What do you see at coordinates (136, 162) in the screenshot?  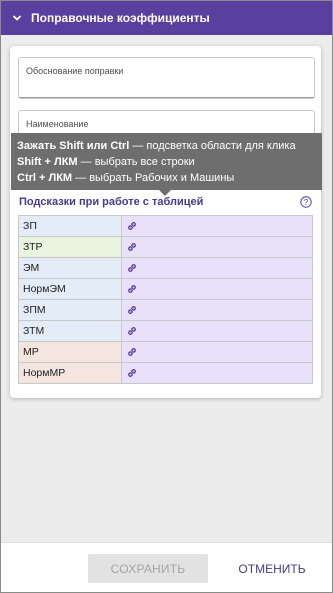 I see `tooltip-text: — выбрать все строки` at bounding box center [136, 162].